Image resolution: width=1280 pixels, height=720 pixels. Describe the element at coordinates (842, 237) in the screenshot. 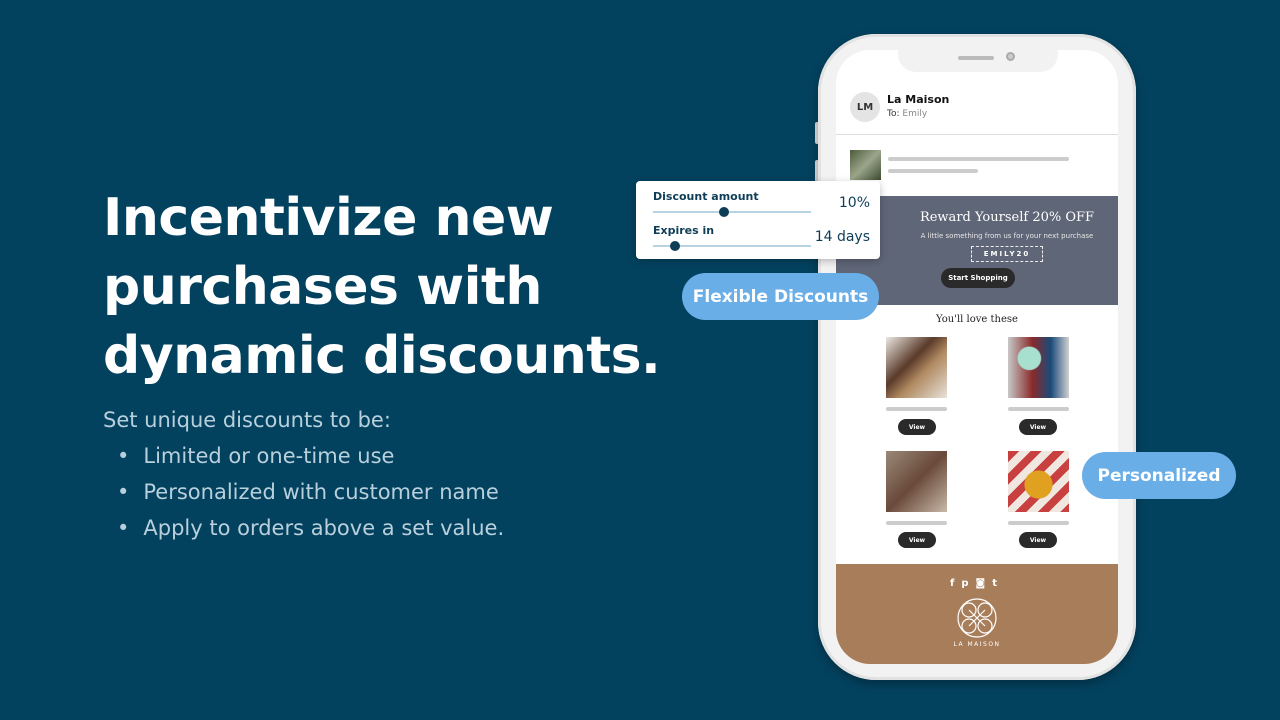

I see `expires-value: 14 days` at that location.